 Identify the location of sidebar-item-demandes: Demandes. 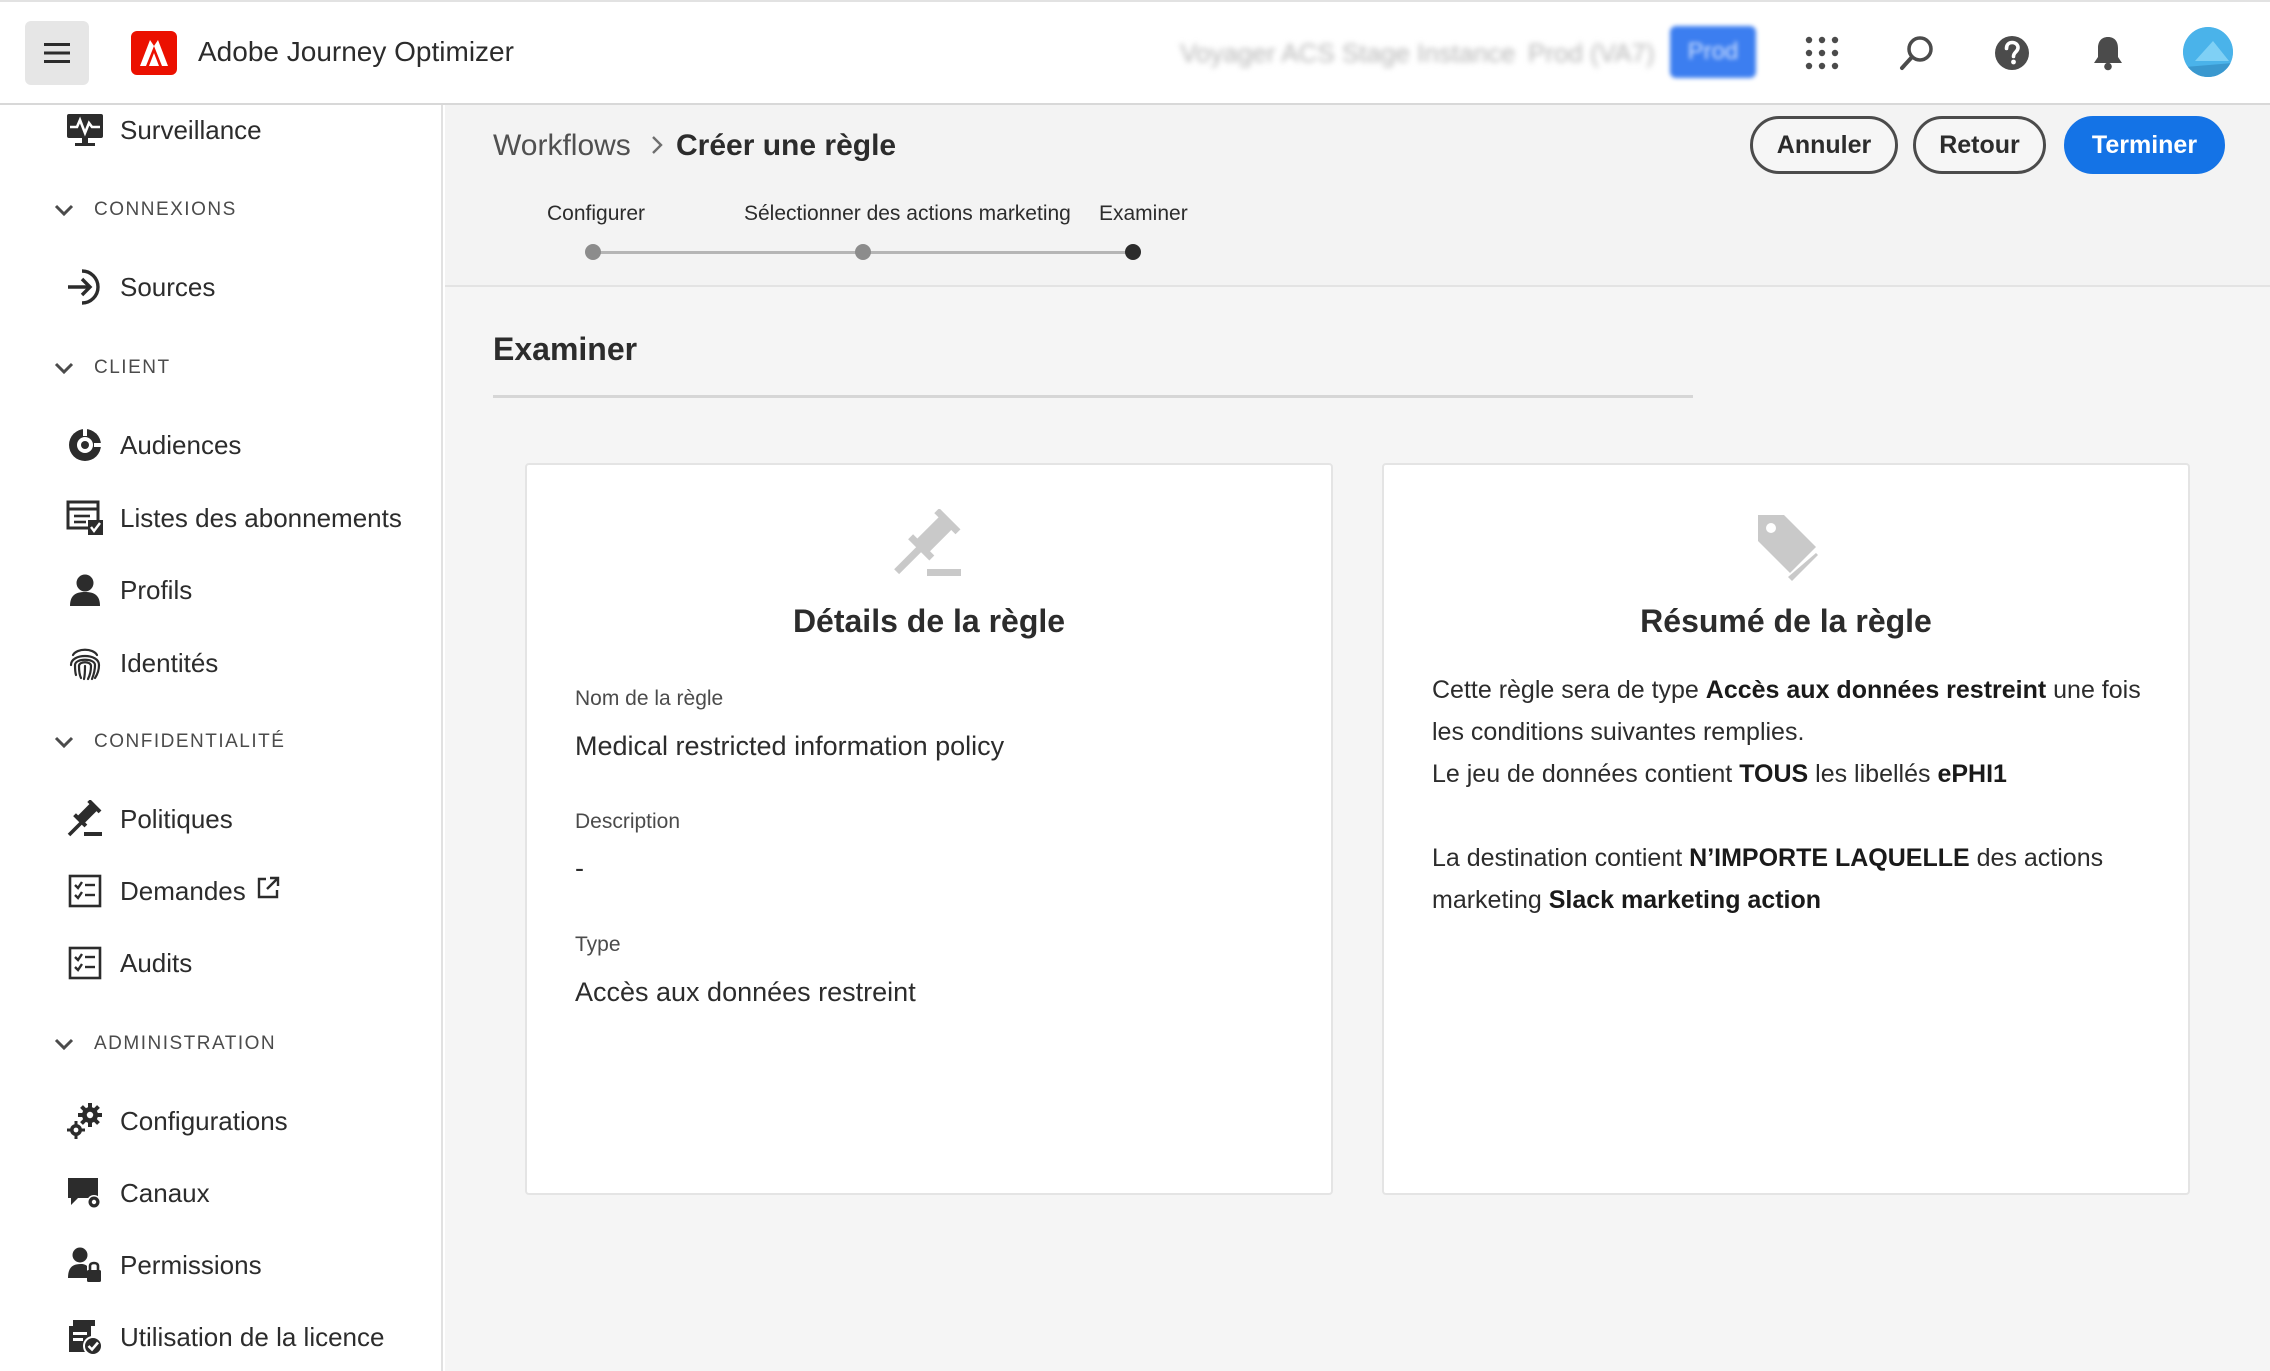
(173, 891).